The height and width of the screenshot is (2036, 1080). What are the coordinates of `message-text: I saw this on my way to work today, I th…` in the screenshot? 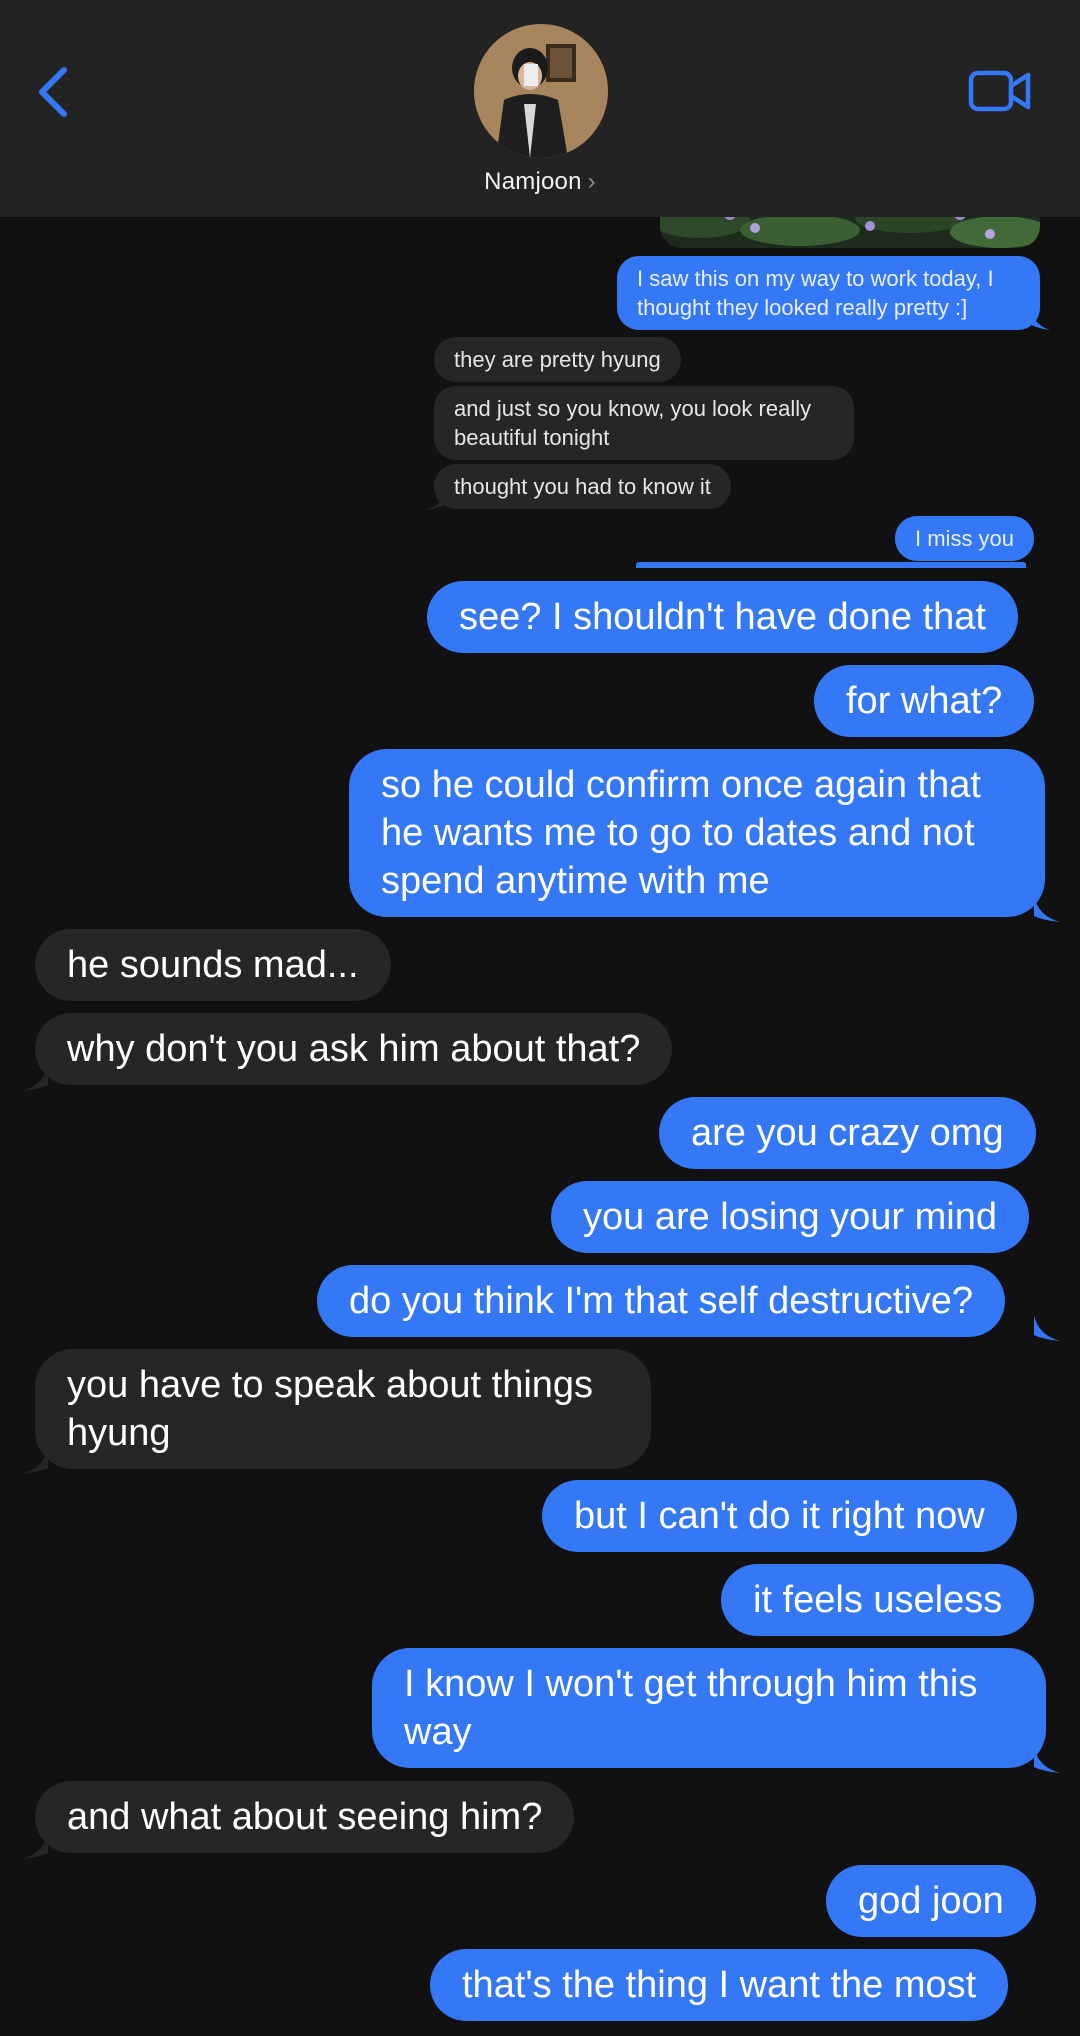 It's located at (815, 293).